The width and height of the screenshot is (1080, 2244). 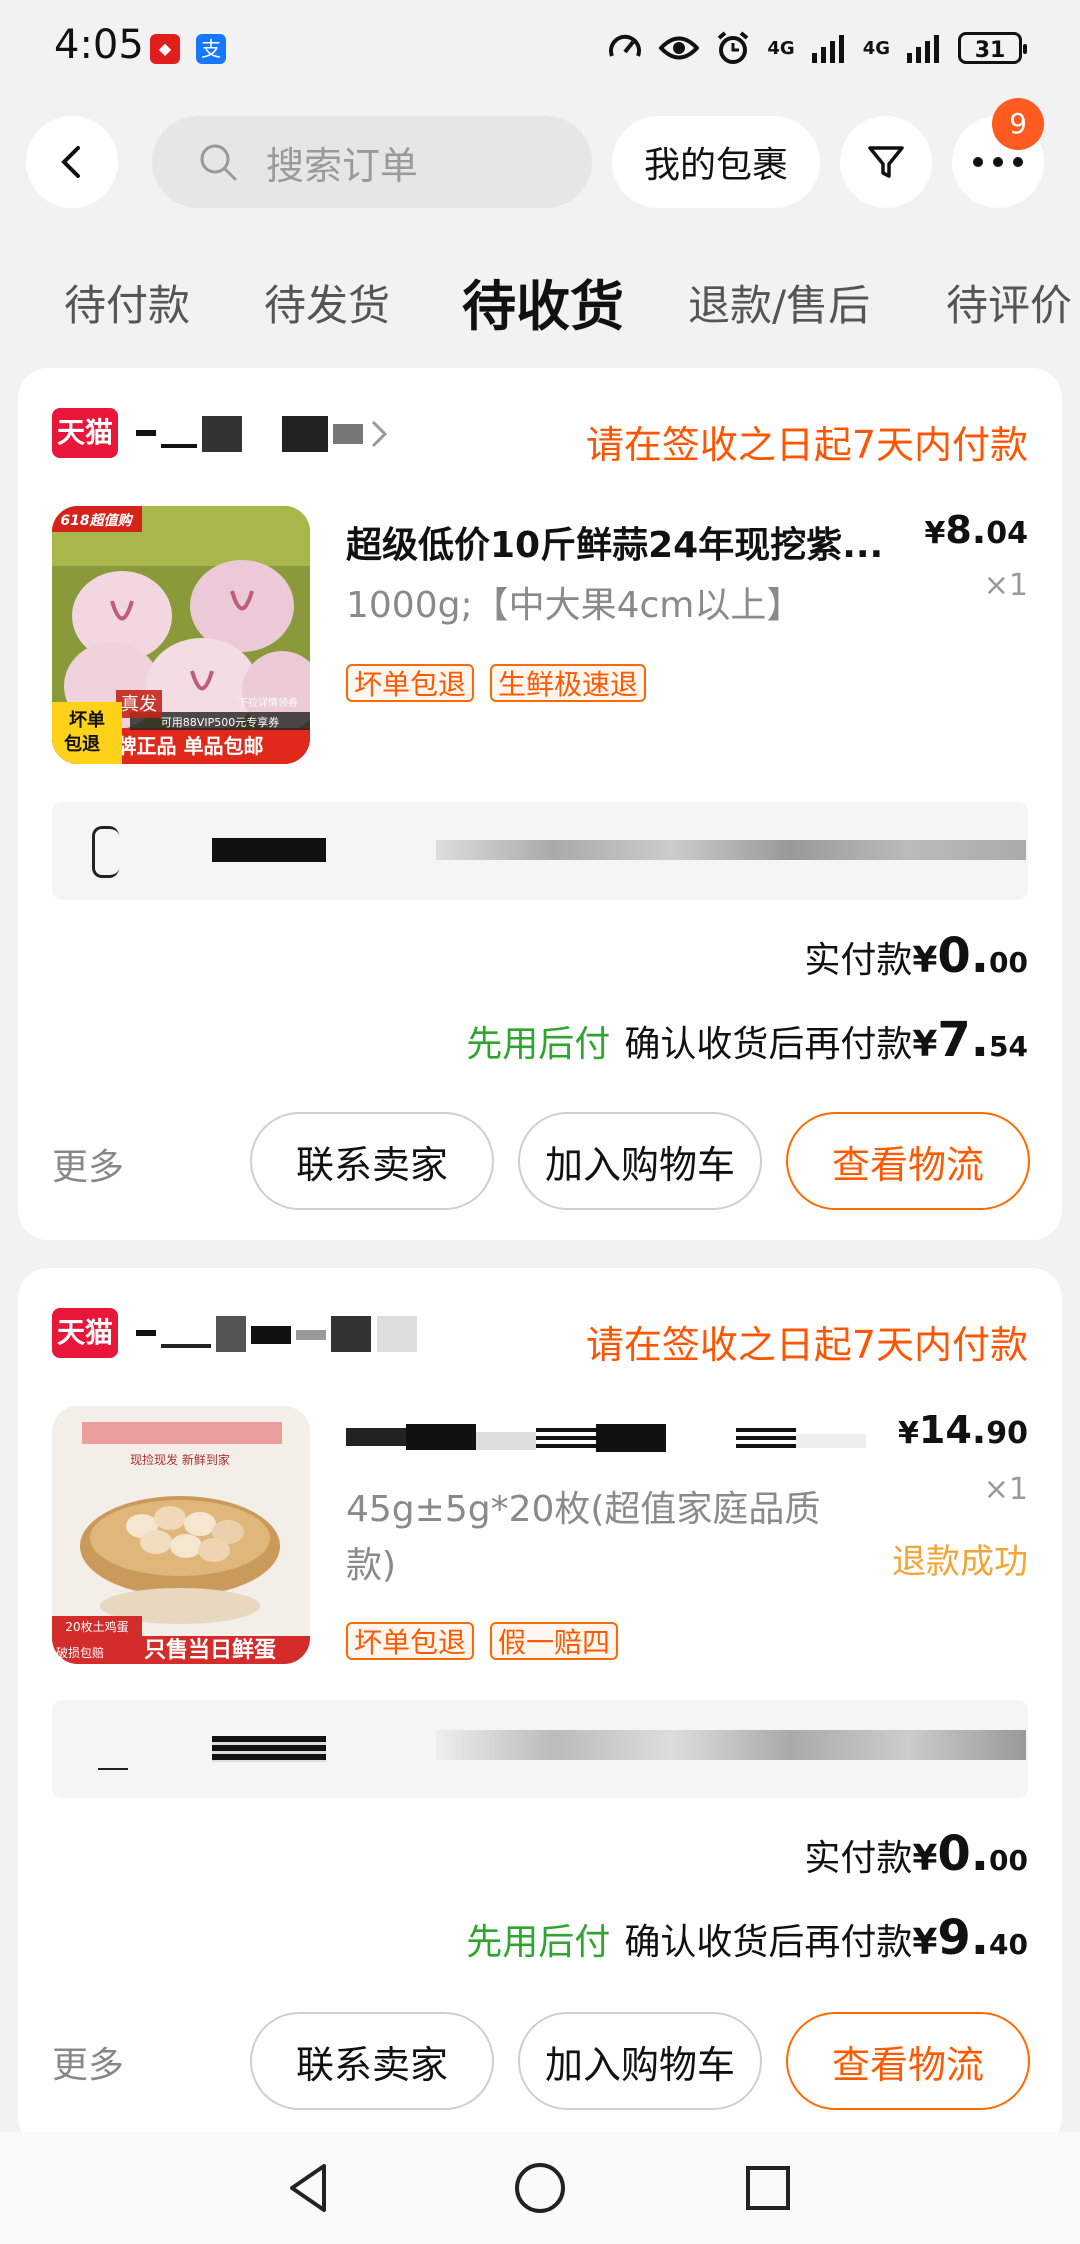 What do you see at coordinates (543, 301) in the screenshot?
I see `tab-pending-receipt: 待收货` at bounding box center [543, 301].